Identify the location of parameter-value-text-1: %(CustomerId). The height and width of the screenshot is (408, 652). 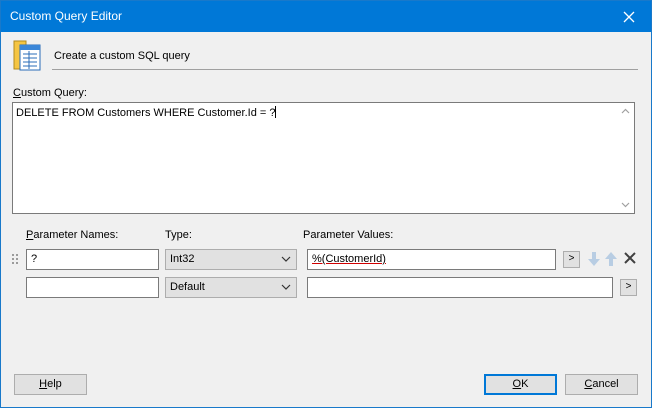
(349, 259).